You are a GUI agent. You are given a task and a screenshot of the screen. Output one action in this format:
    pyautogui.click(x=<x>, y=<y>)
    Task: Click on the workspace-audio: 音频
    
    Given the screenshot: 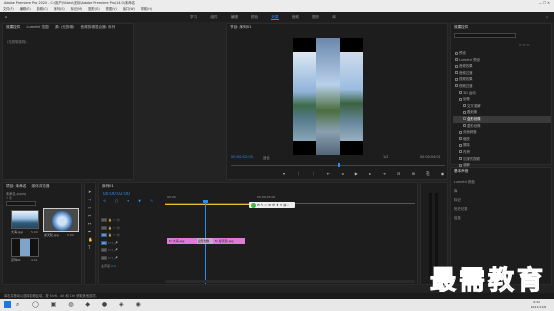 What is the action you would take?
    pyautogui.click(x=295, y=17)
    